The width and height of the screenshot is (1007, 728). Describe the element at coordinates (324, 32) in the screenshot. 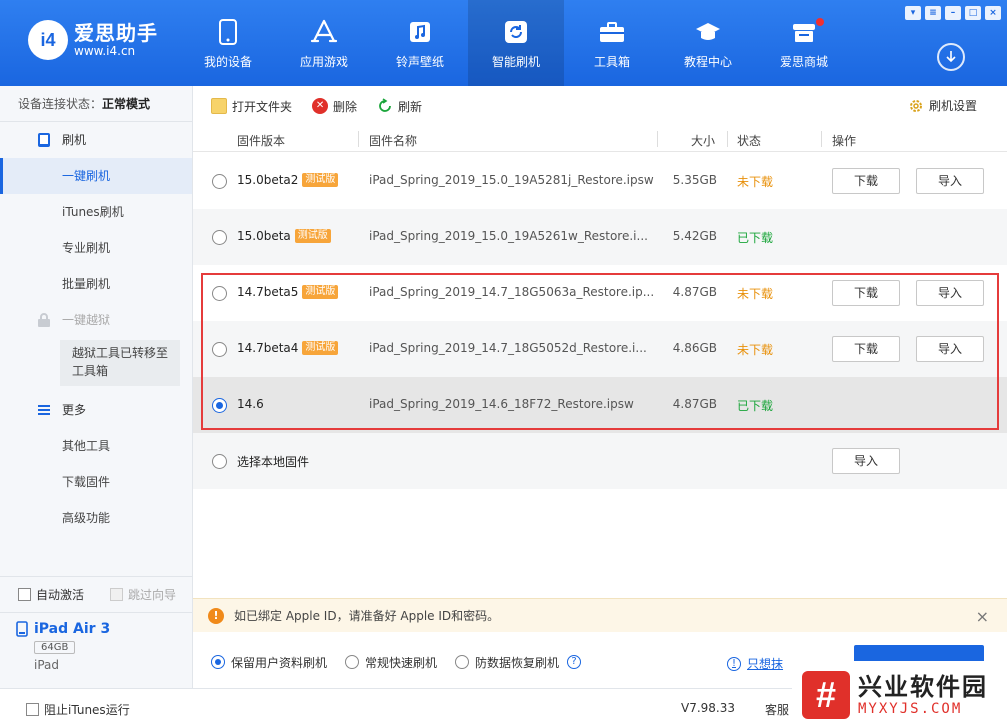

I see `app-store-icon` at that location.